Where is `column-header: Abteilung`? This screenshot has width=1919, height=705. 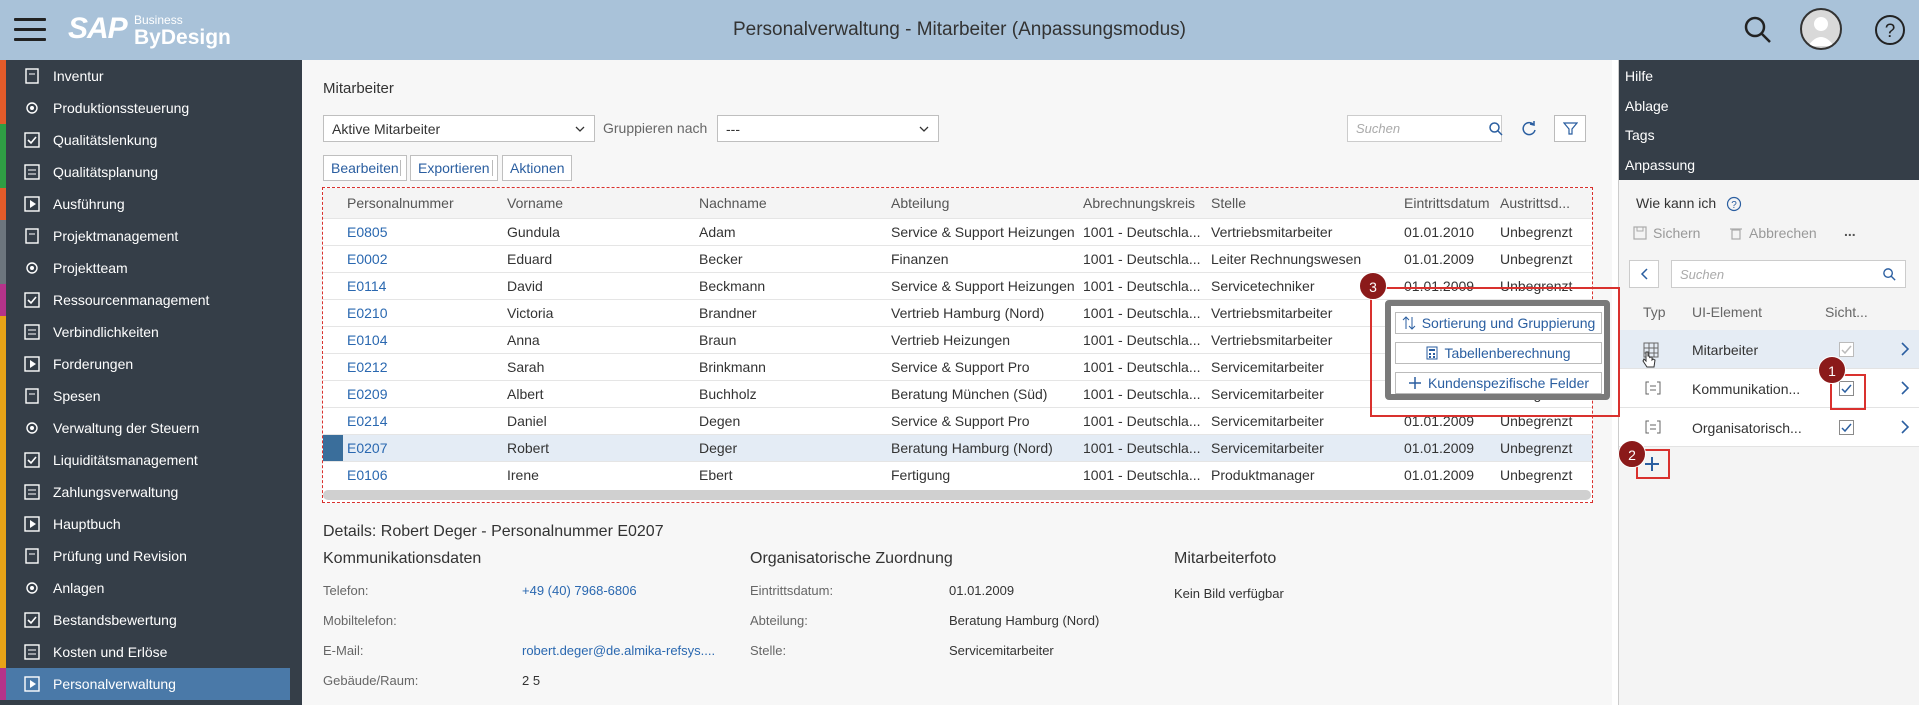
column-header: Abteilung is located at coordinates (983, 203).